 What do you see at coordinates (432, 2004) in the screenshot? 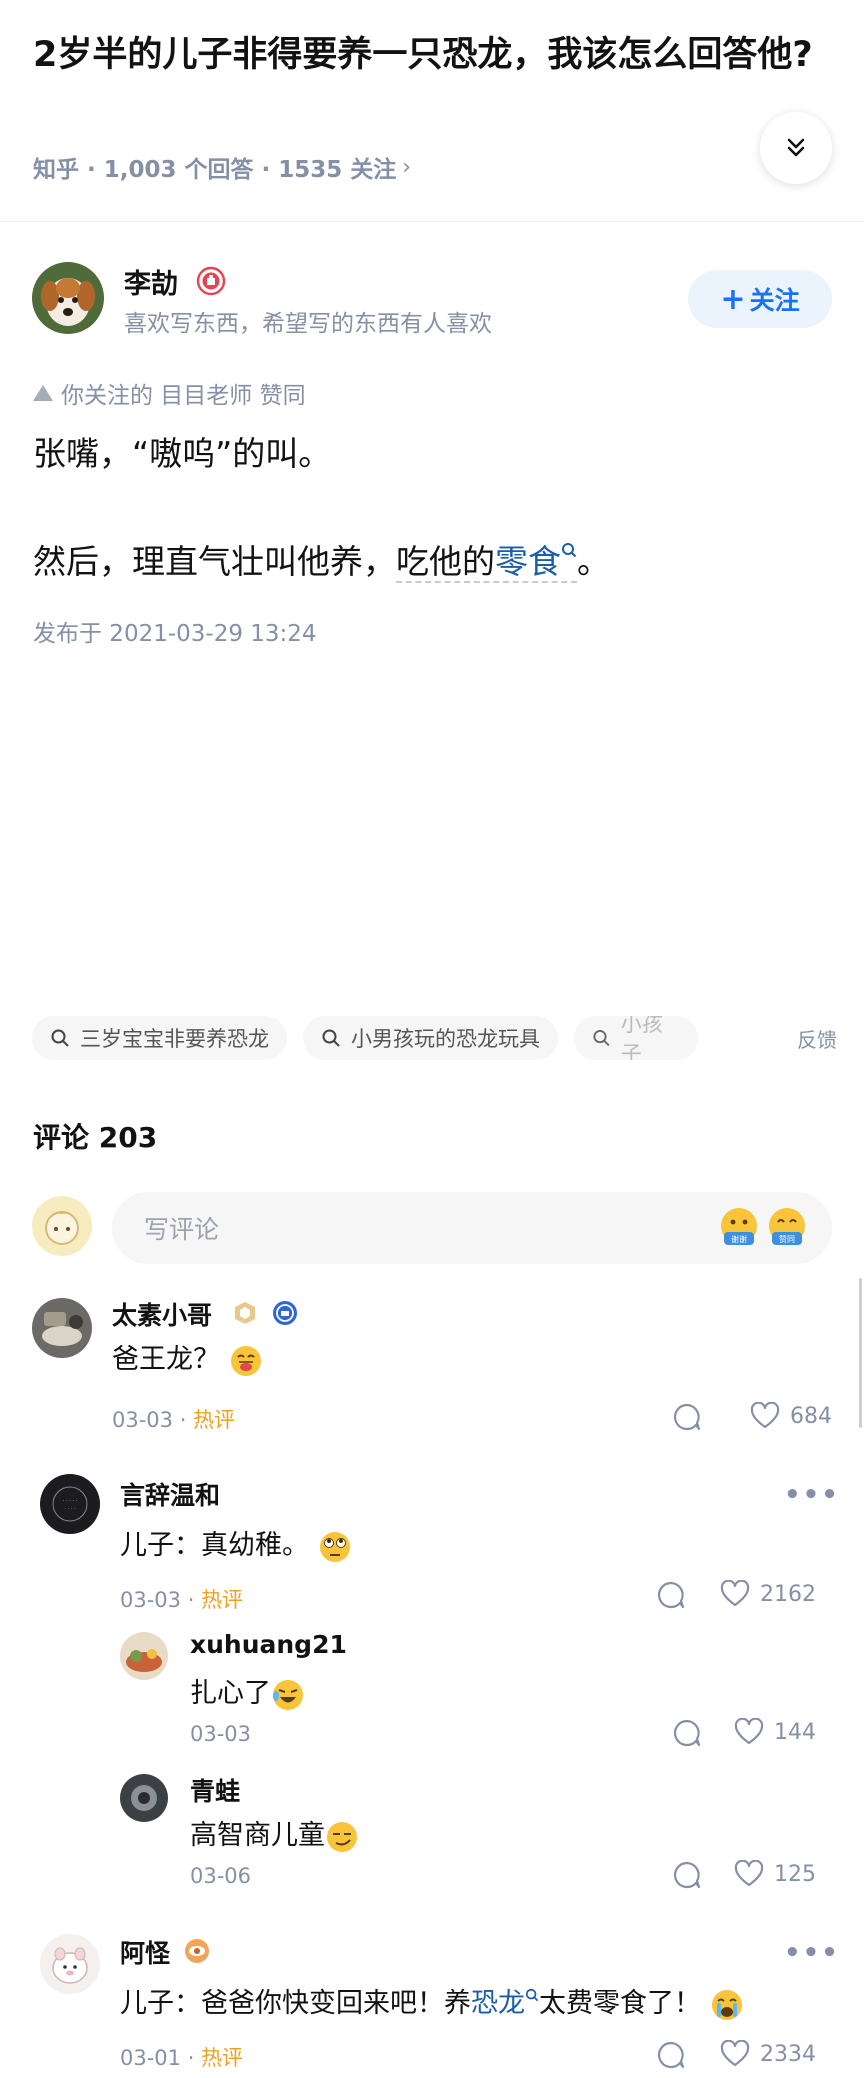
I see `comment-text: 儿子：爸爸你快变回来吧！养恐龙 太费零食了！` at bounding box center [432, 2004].